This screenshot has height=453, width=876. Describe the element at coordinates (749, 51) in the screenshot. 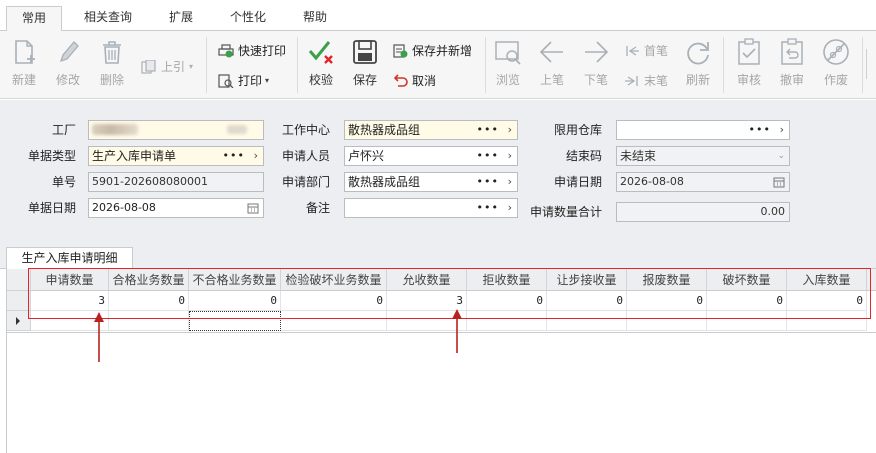

I see `audit-clipboard-icon` at that location.